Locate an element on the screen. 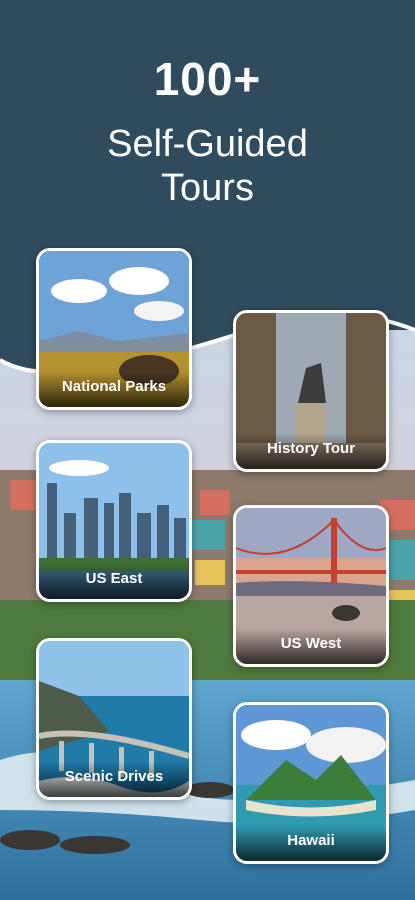 Image resolution: width=415 pixels, height=900 pixels. card-national-parks: National Parks is located at coordinates (114, 329).